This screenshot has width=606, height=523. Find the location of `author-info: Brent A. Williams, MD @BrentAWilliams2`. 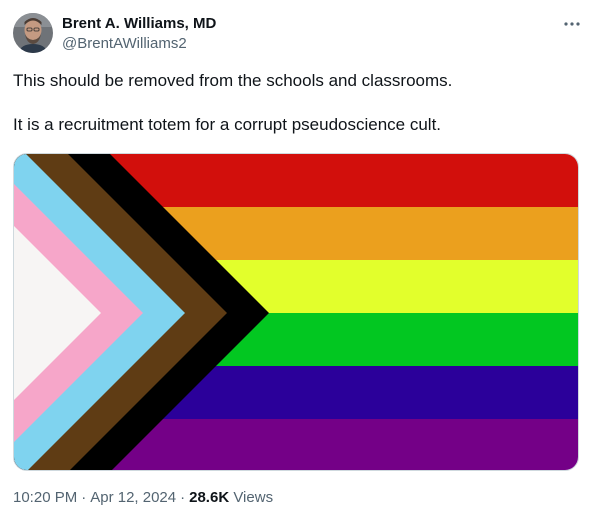

author-info: Brent A. Williams, MD @BrentAWilliams2 is located at coordinates (139, 33).